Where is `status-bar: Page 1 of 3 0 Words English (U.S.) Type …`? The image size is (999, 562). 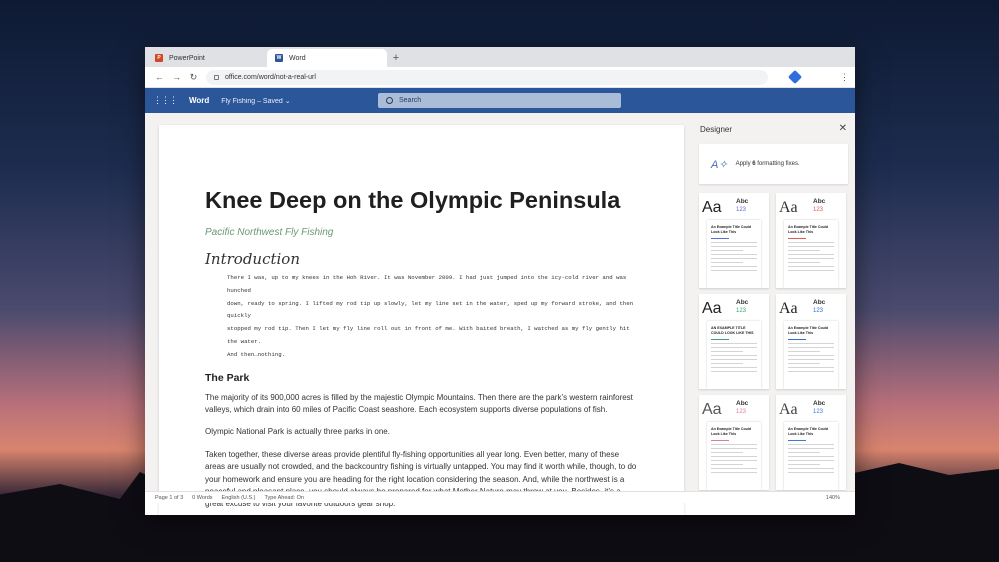 status-bar: Page 1 of 3 0 Words English (U.S.) Type … is located at coordinates (500, 497).